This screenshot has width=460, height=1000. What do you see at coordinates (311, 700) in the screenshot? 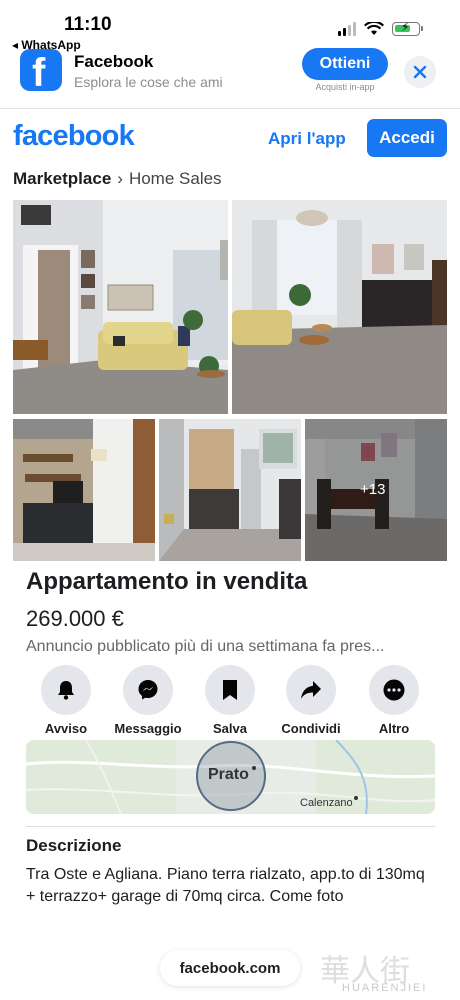
I see `share-button: Condividi` at bounding box center [311, 700].